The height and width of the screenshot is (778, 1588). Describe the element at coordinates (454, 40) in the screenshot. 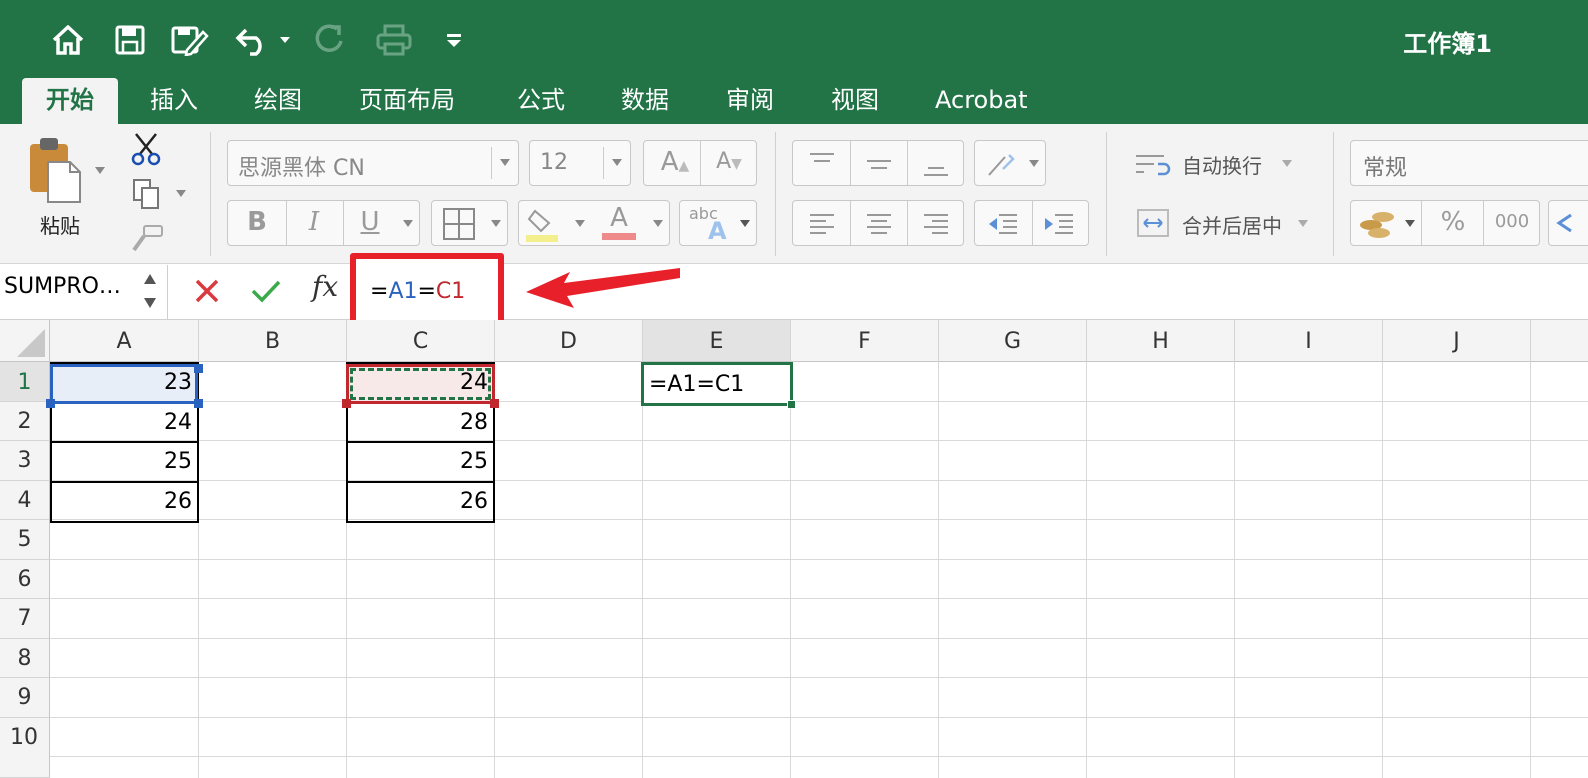

I see `customize-icon` at that location.